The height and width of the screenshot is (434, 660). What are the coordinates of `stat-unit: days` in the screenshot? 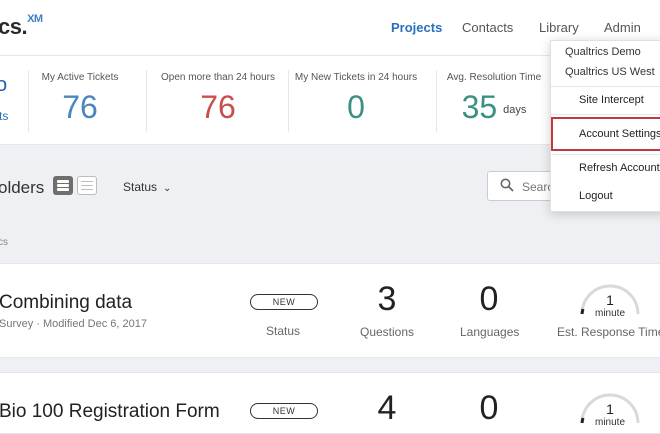 It's located at (515, 109).